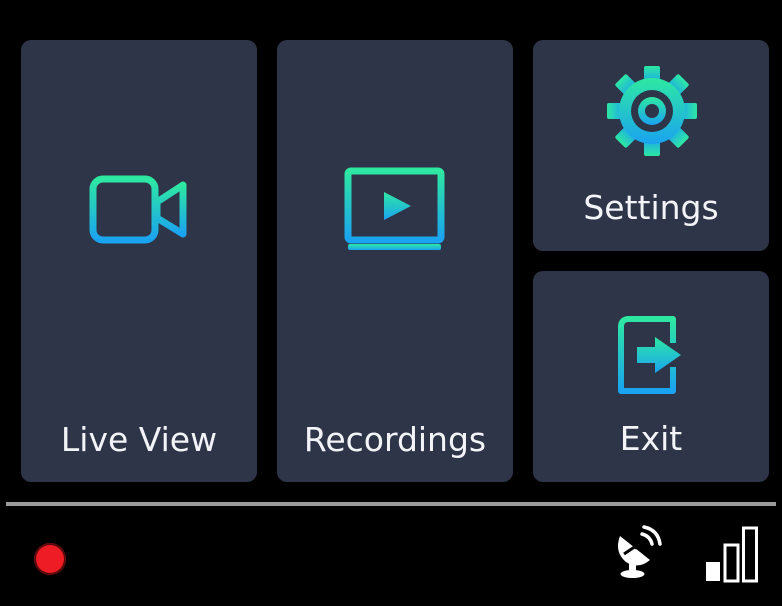  What do you see at coordinates (138, 209) in the screenshot?
I see `video-camera-icon` at bounding box center [138, 209].